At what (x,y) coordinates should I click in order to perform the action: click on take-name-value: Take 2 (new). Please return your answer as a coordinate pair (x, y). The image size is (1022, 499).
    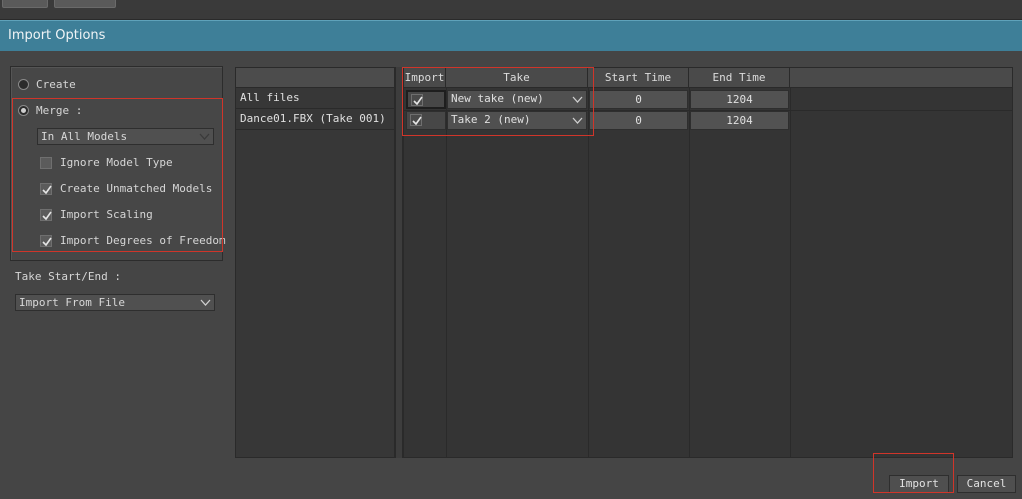
    Looking at the image, I should click on (491, 119).